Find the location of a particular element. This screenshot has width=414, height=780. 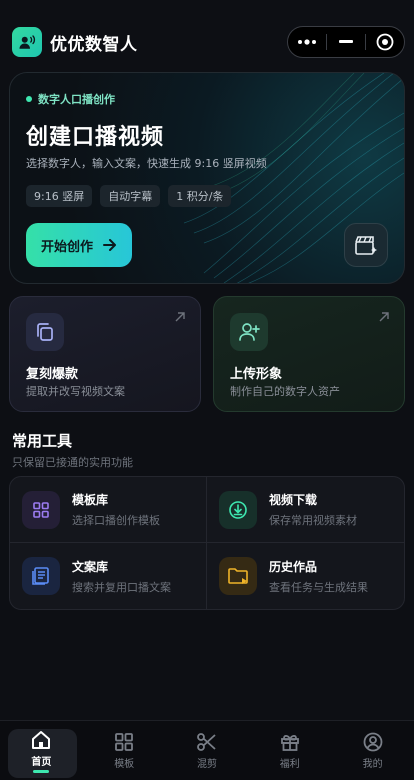

section-subtitle: 只保留已接通的实用功能 is located at coordinates (72, 462).